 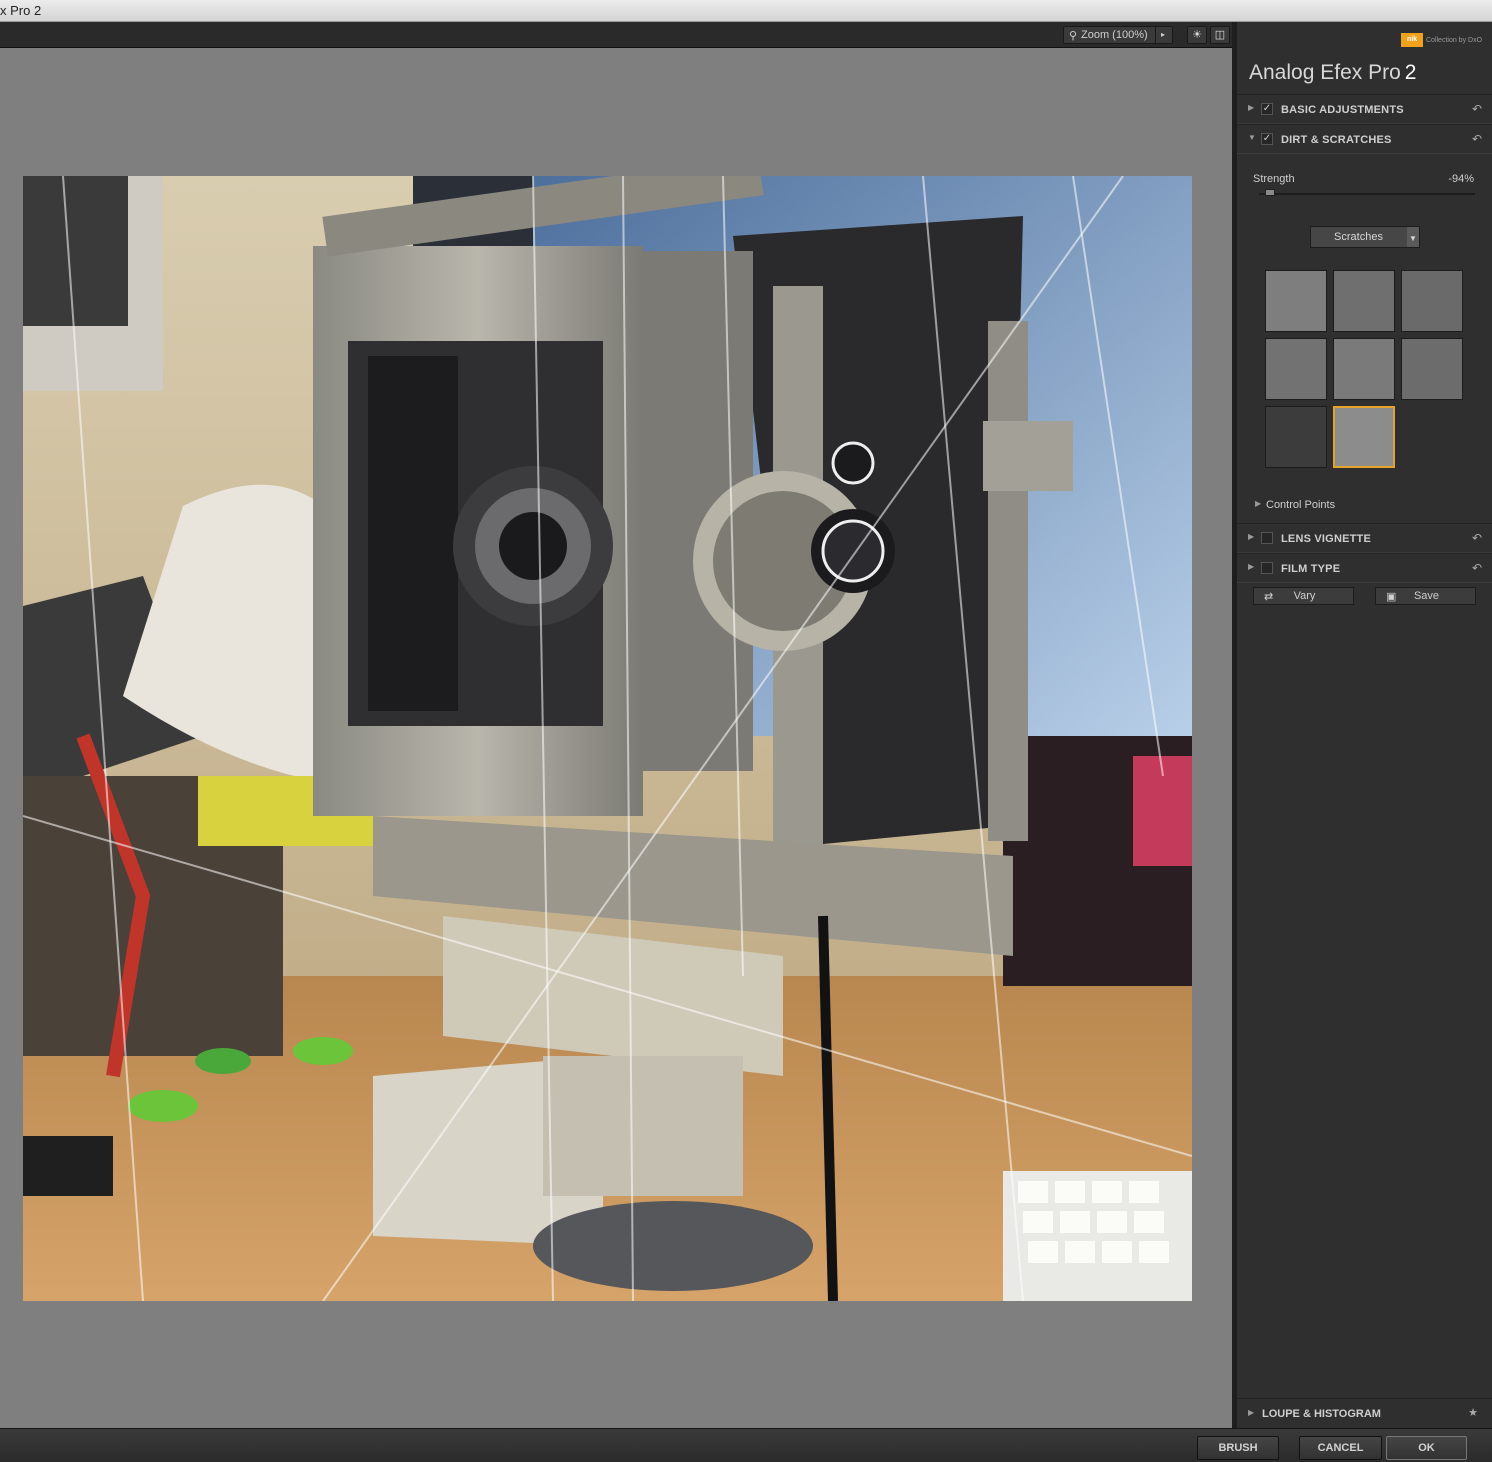 I want to click on texture-grid, so click(x=1365, y=370).